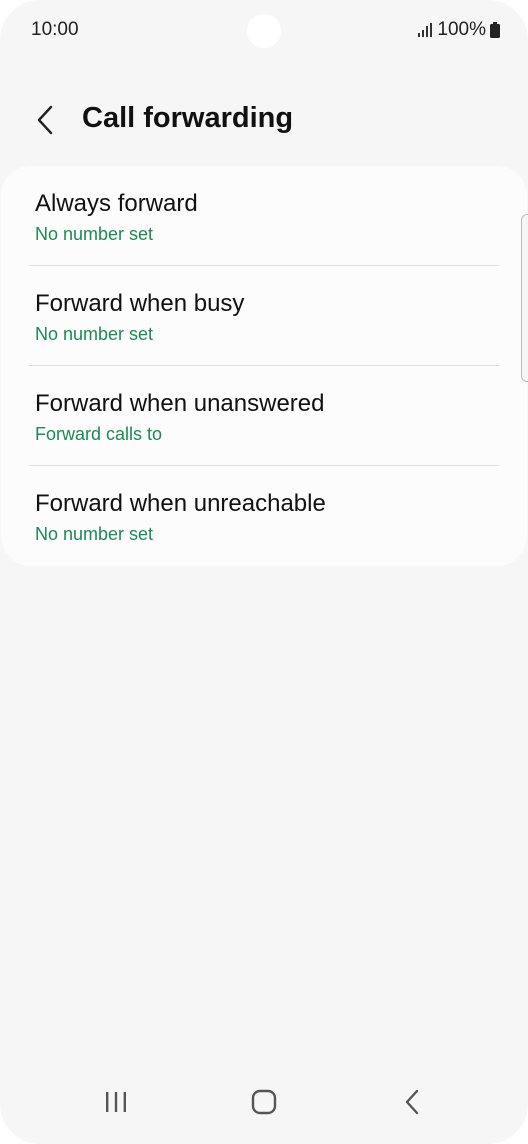 Image resolution: width=528 pixels, height=1144 pixels. I want to click on page-title: Call forwarding, so click(188, 118).